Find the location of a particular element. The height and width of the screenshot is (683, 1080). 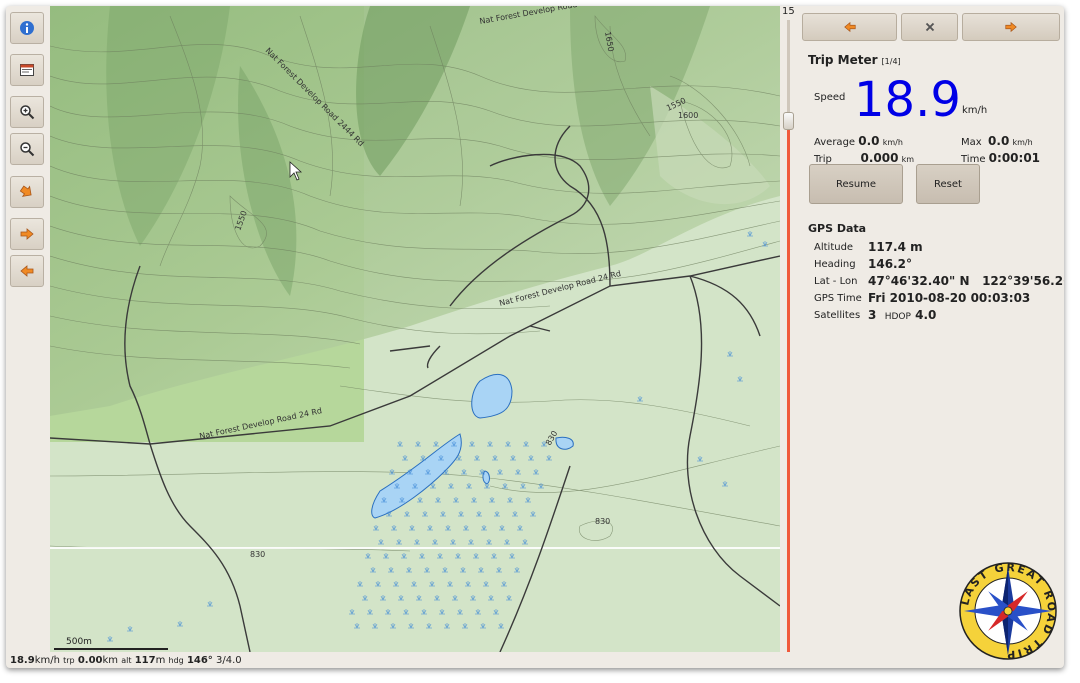

average-stat: Average 0.0 km/h is located at coordinates (858, 141).